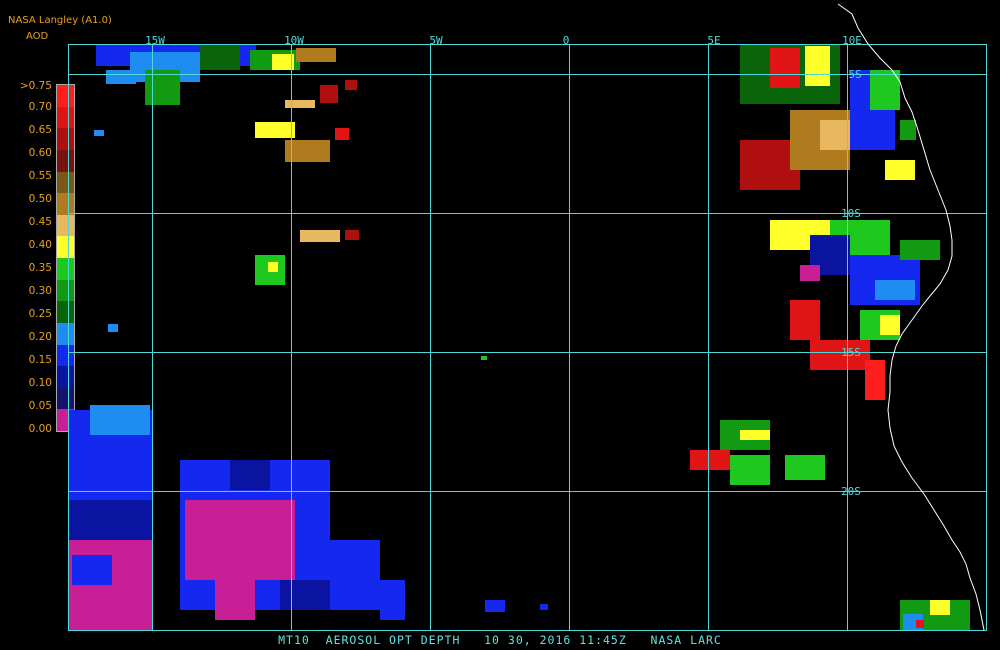 The image size is (1000, 650). What do you see at coordinates (294, 40) in the screenshot?
I see `lon-label-10w: 10W` at bounding box center [294, 40].